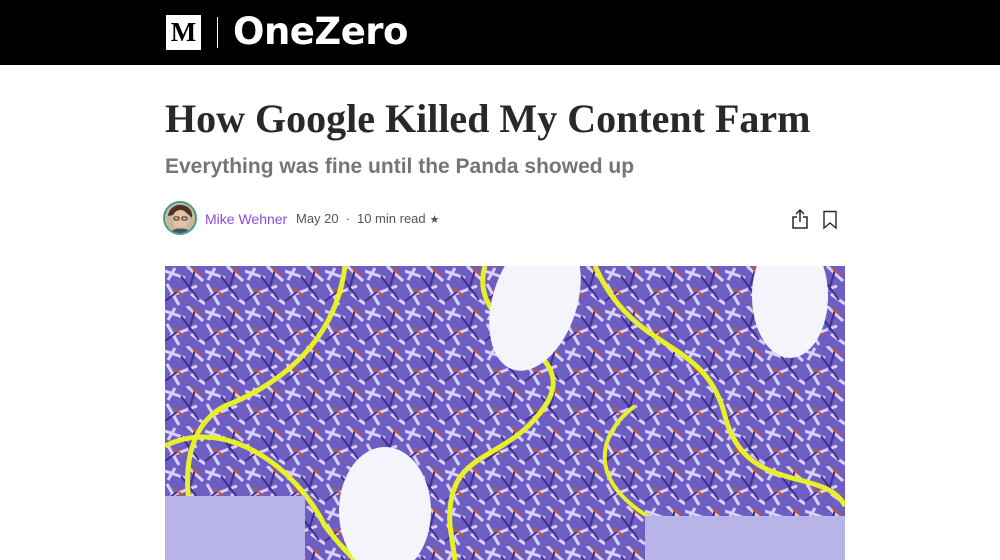 Image resolution: width=1000 pixels, height=560 pixels. I want to click on share-button, so click(800, 219).